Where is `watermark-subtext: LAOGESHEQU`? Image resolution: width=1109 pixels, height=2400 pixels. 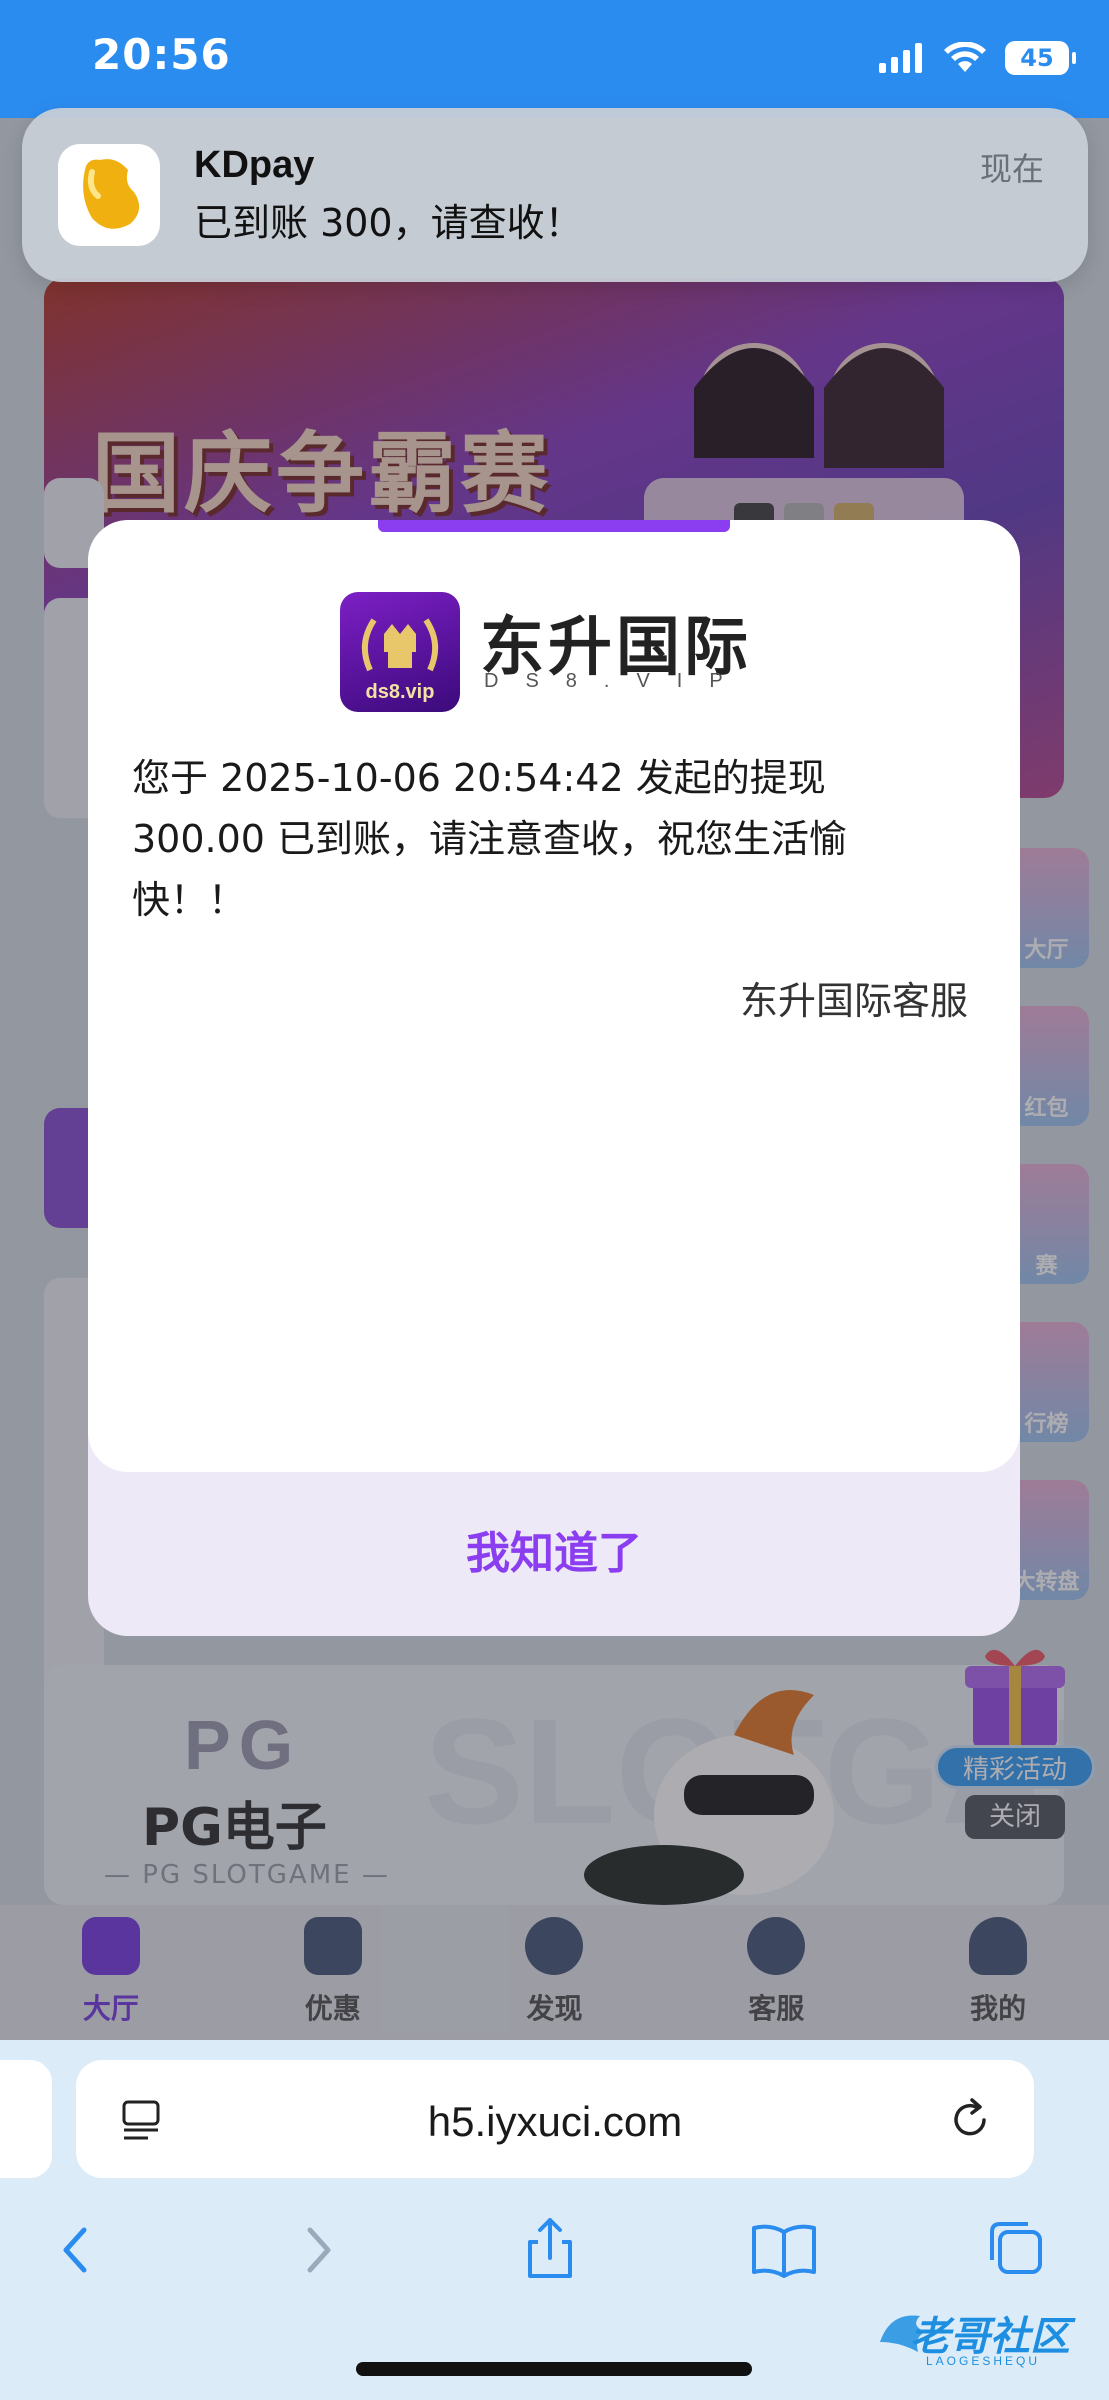 watermark-subtext: LAOGESHEQU is located at coordinates (983, 2361).